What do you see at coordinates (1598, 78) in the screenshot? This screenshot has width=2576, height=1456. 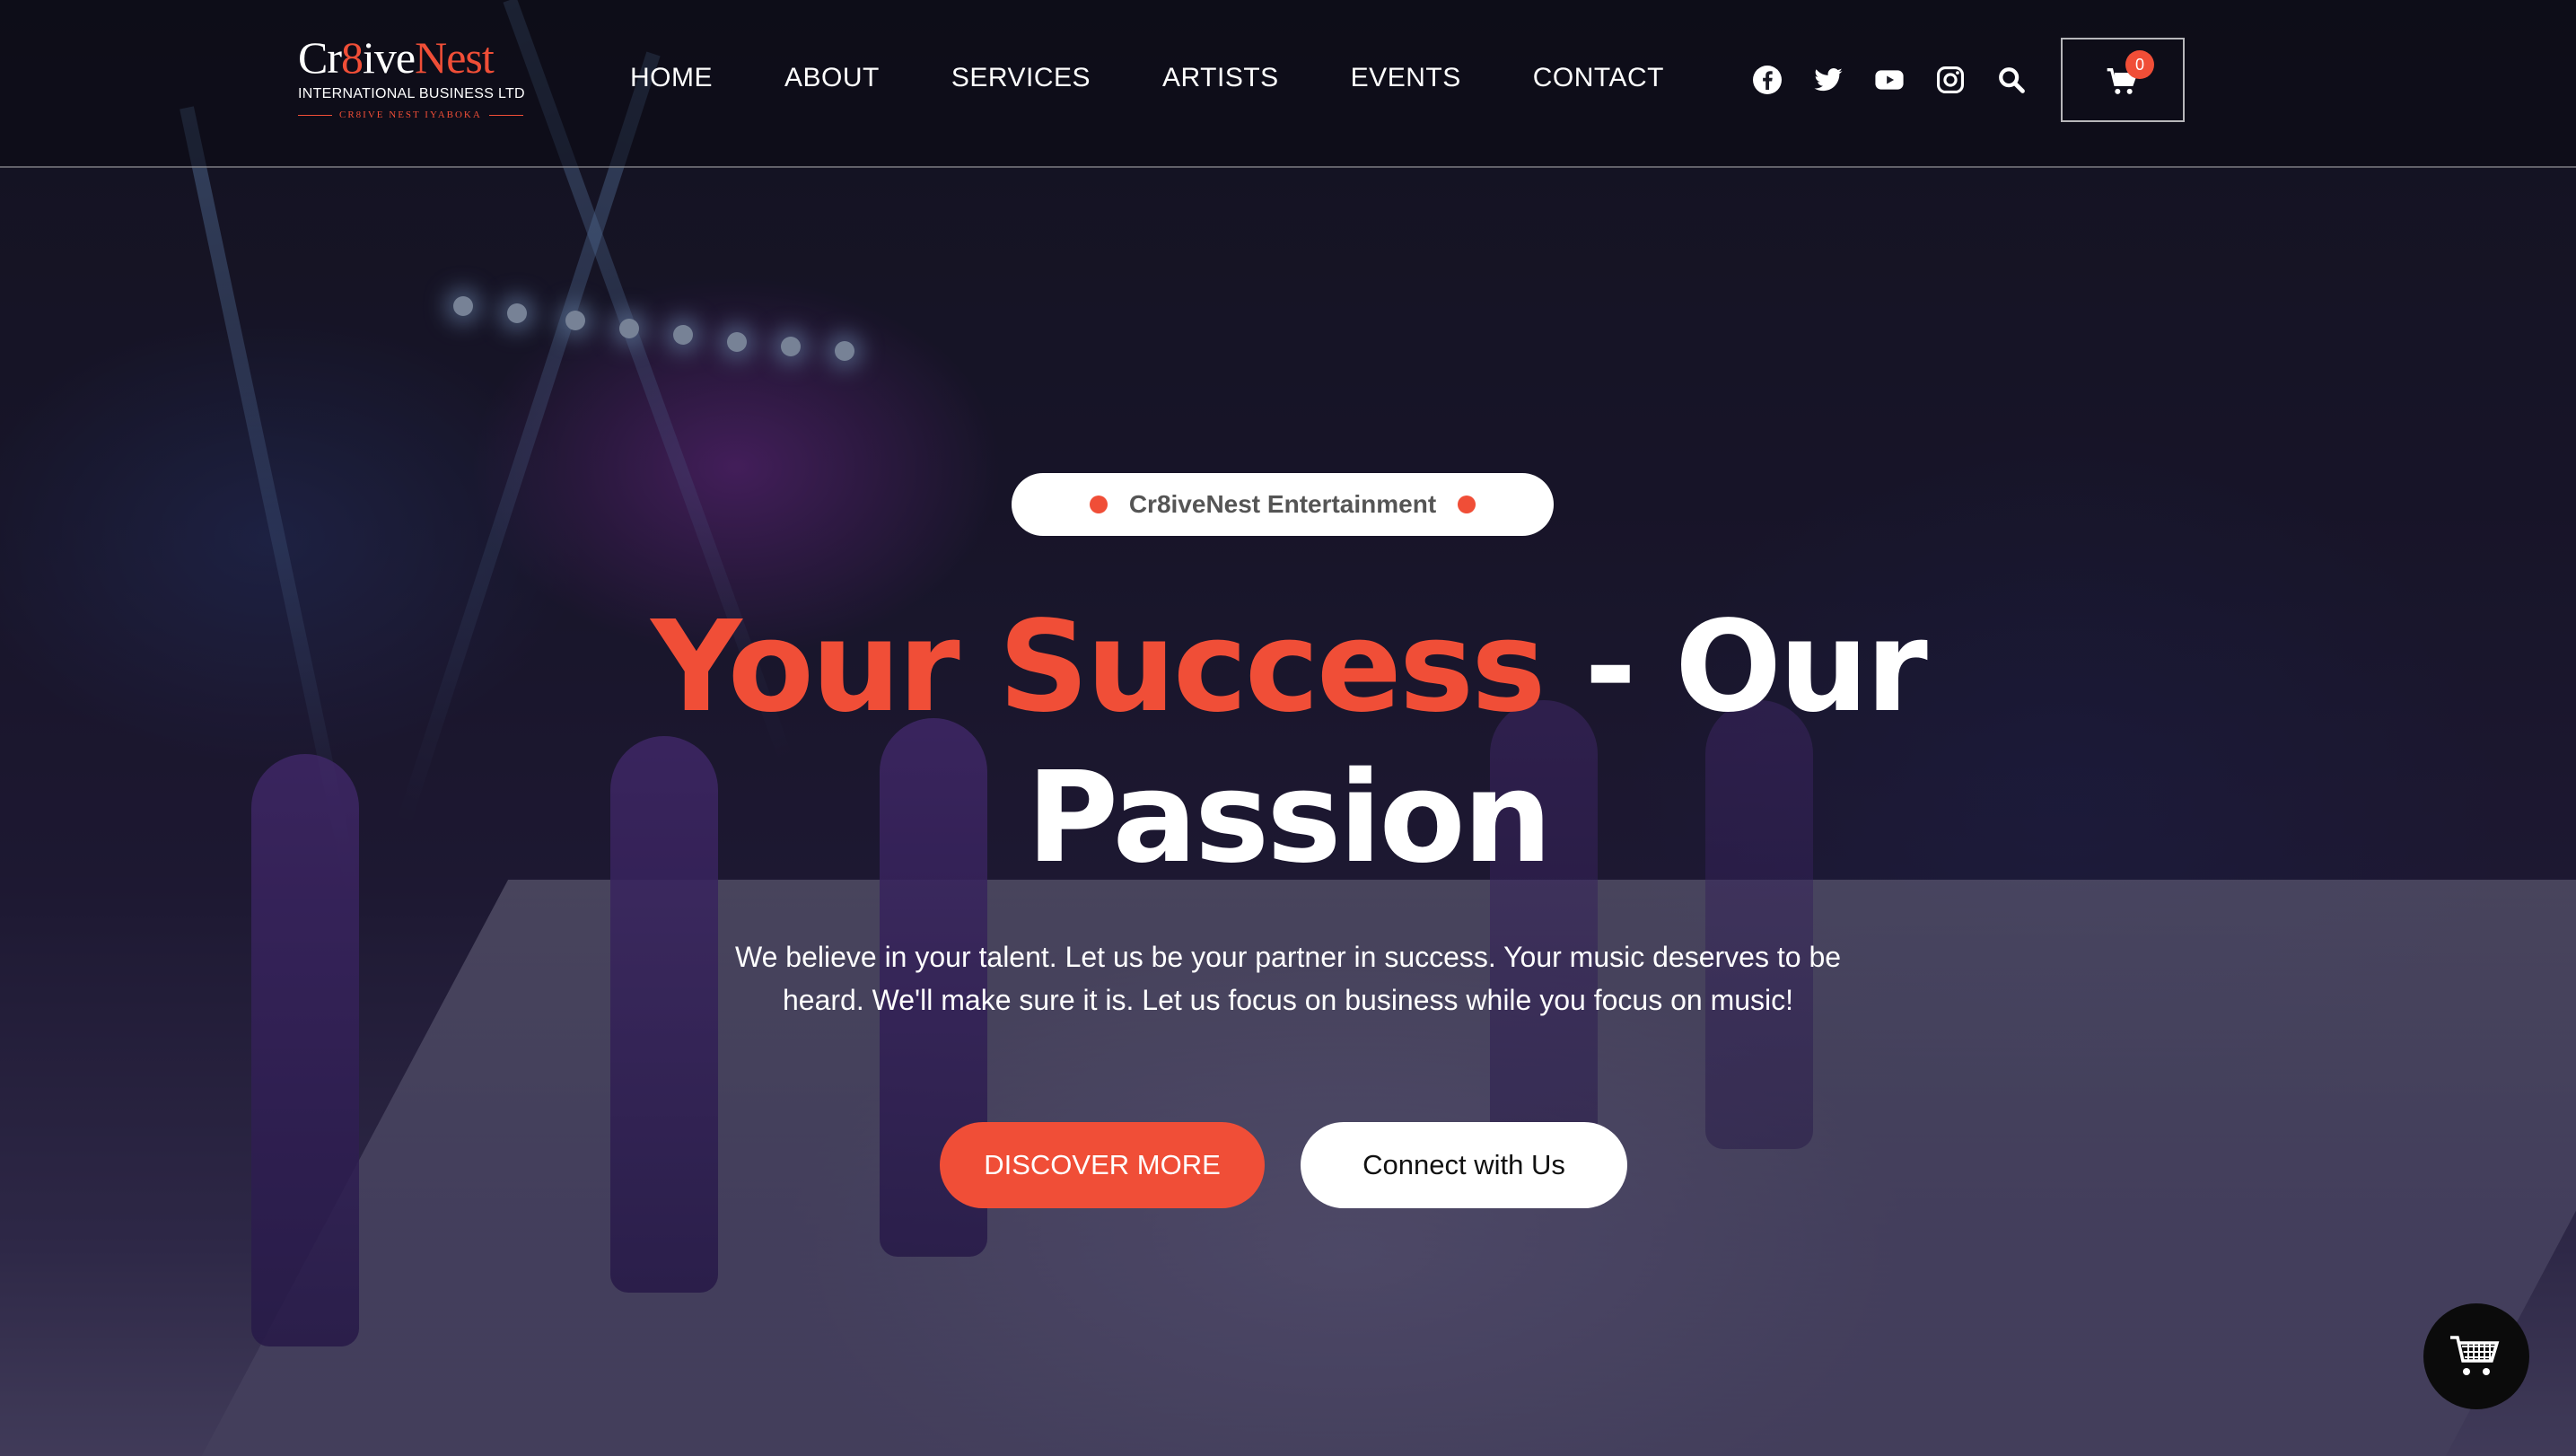 I see `nav-item-contact: CONTACT` at bounding box center [1598, 78].